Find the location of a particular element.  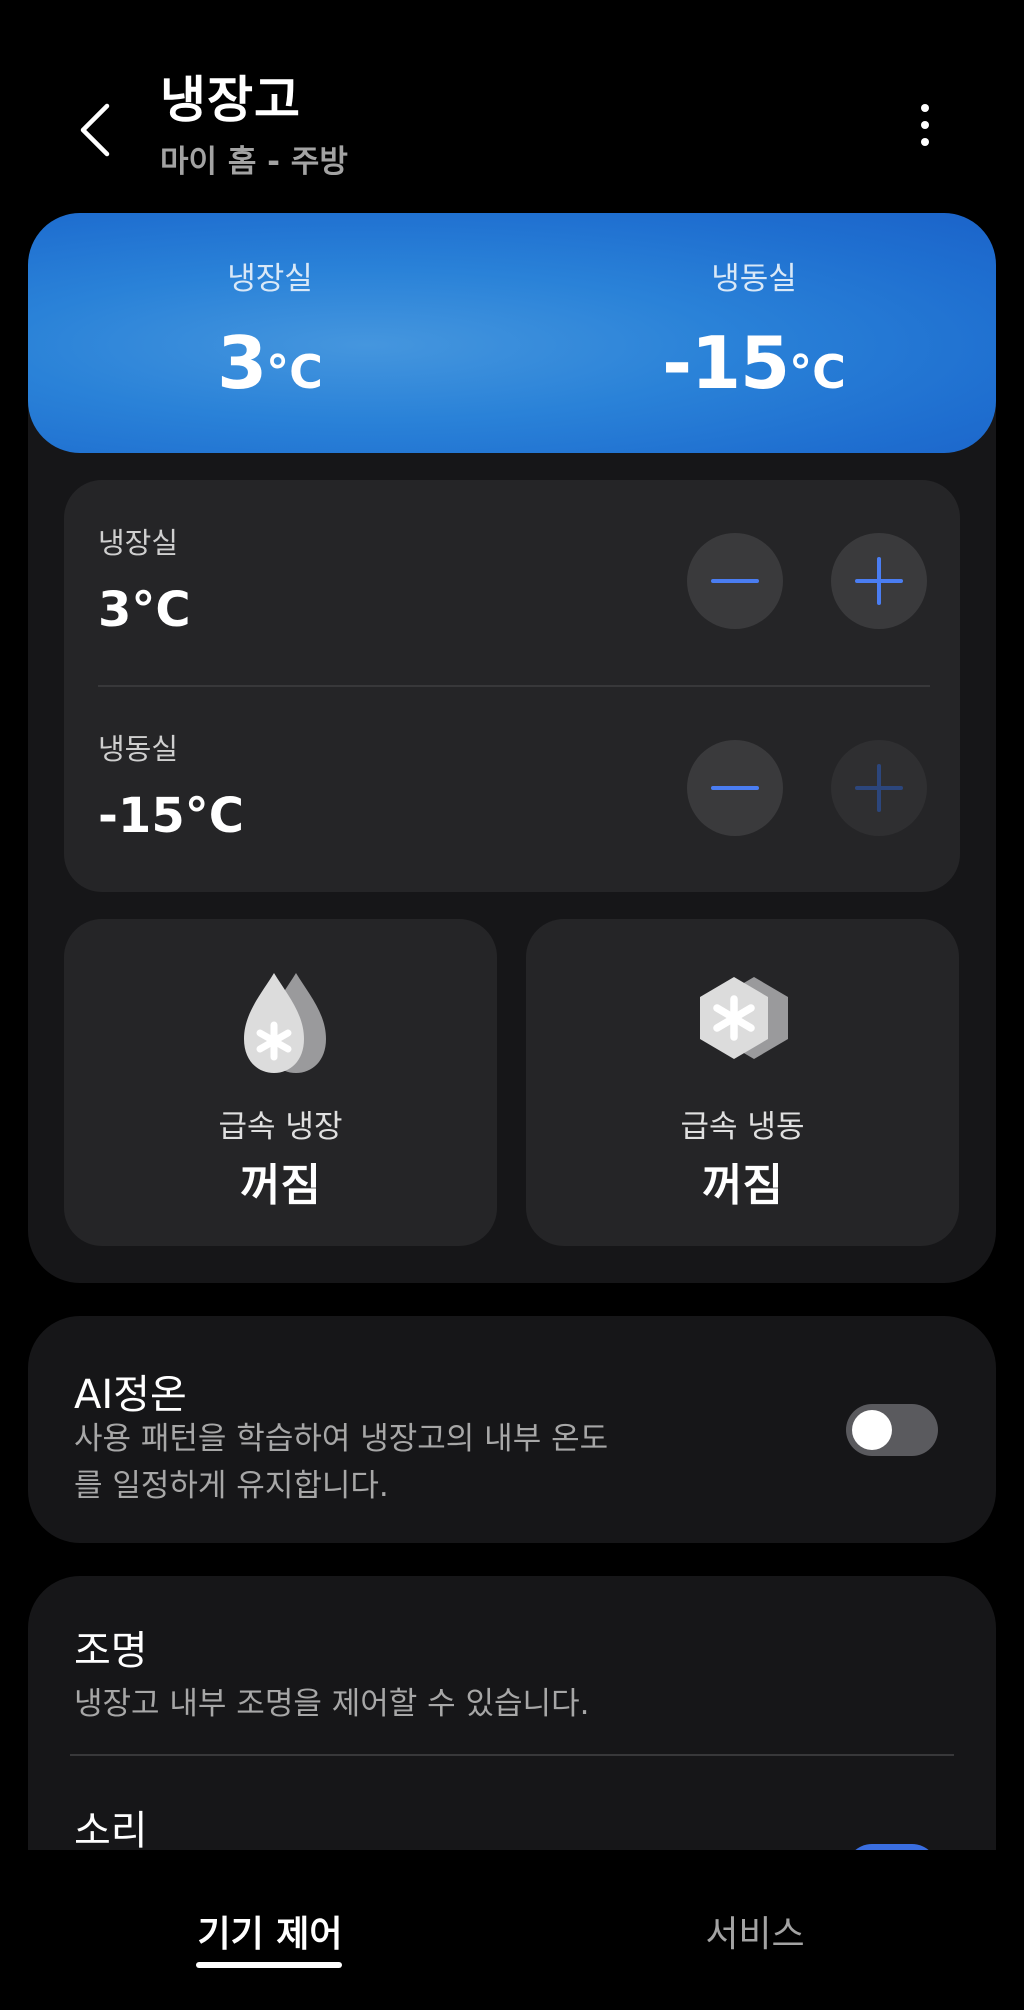

more-options-button is located at coordinates (925, 125).